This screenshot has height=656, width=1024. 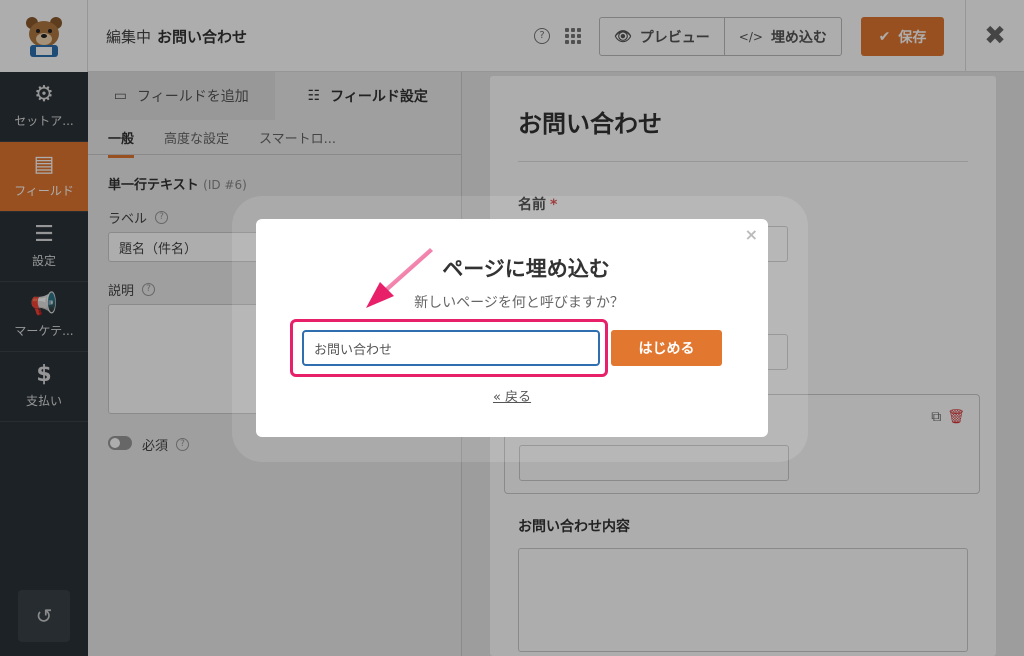 I want to click on back-link: « 戻る, so click(x=512, y=395).